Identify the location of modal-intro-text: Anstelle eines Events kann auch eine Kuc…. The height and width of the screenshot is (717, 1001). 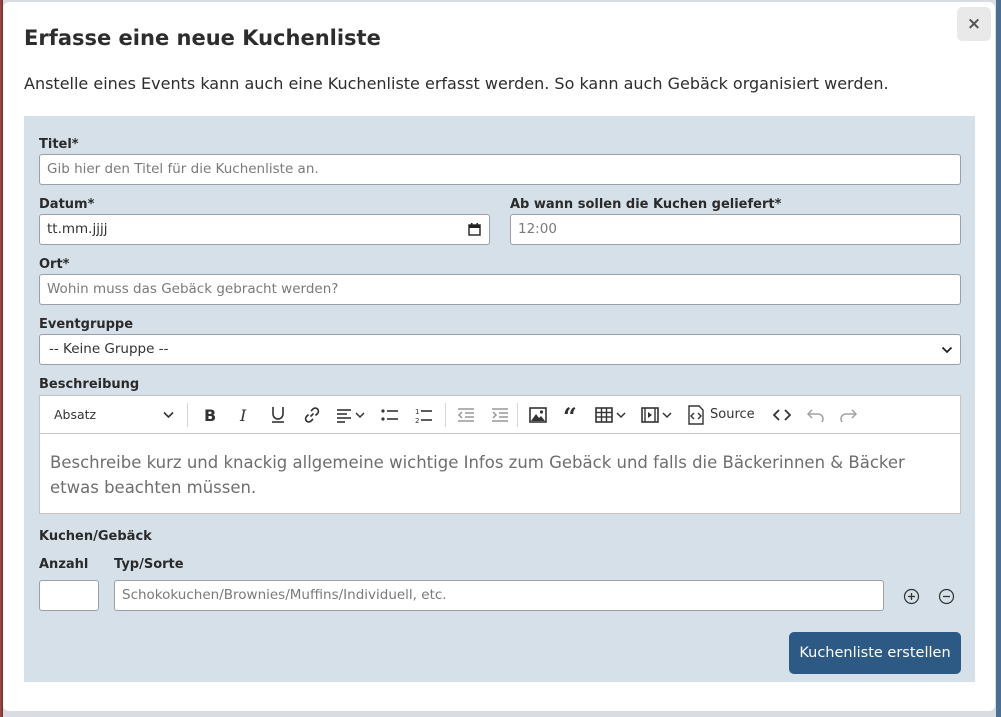
(456, 83).